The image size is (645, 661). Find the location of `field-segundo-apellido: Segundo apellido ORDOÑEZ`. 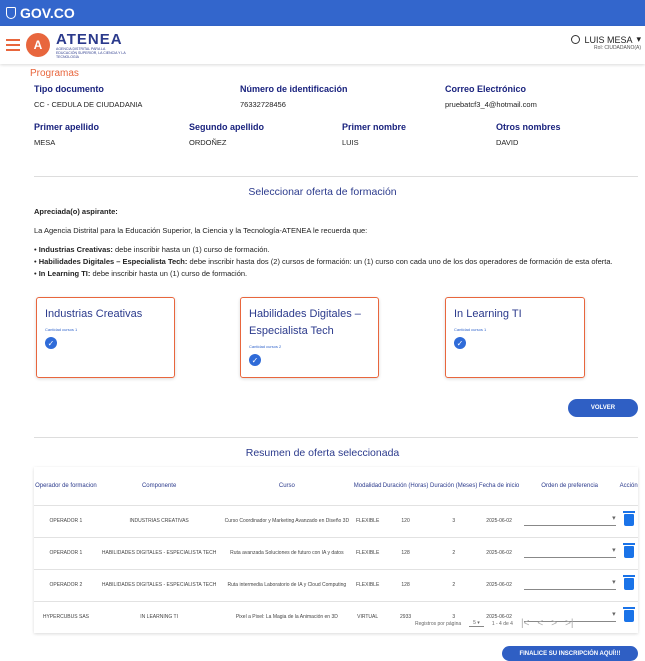

field-segundo-apellido: Segundo apellido ORDOÑEZ is located at coordinates (227, 134).